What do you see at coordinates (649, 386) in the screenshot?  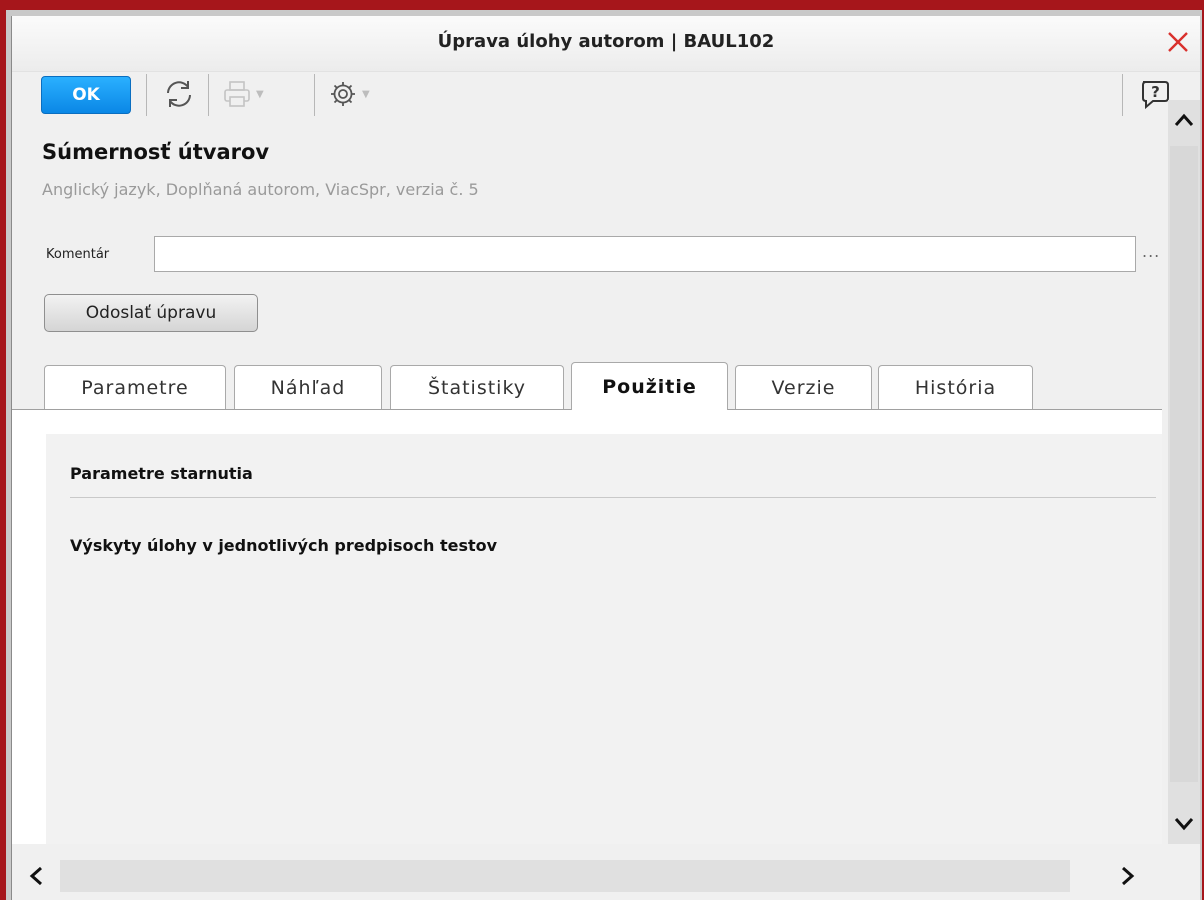 I see `tab-pouzitie: Použitie` at bounding box center [649, 386].